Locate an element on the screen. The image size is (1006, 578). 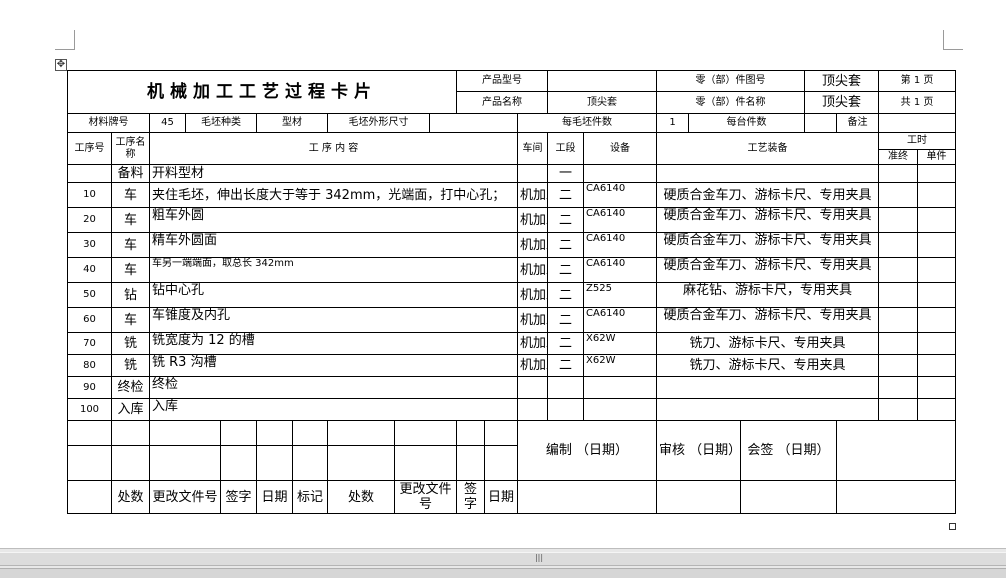
page-number: 第 1 页 is located at coordinates (917, 81).